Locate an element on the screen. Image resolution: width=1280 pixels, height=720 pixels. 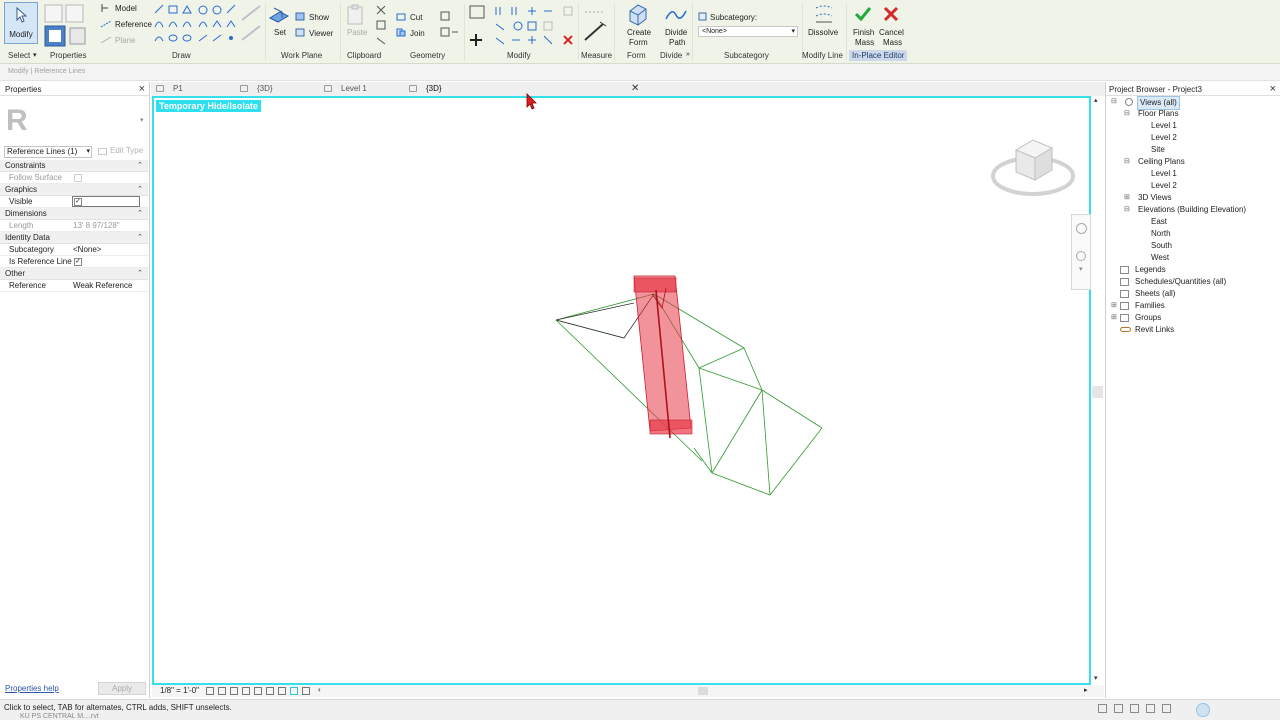
scroll-right-icon: ▸ is located at coordinates (1086, 690).